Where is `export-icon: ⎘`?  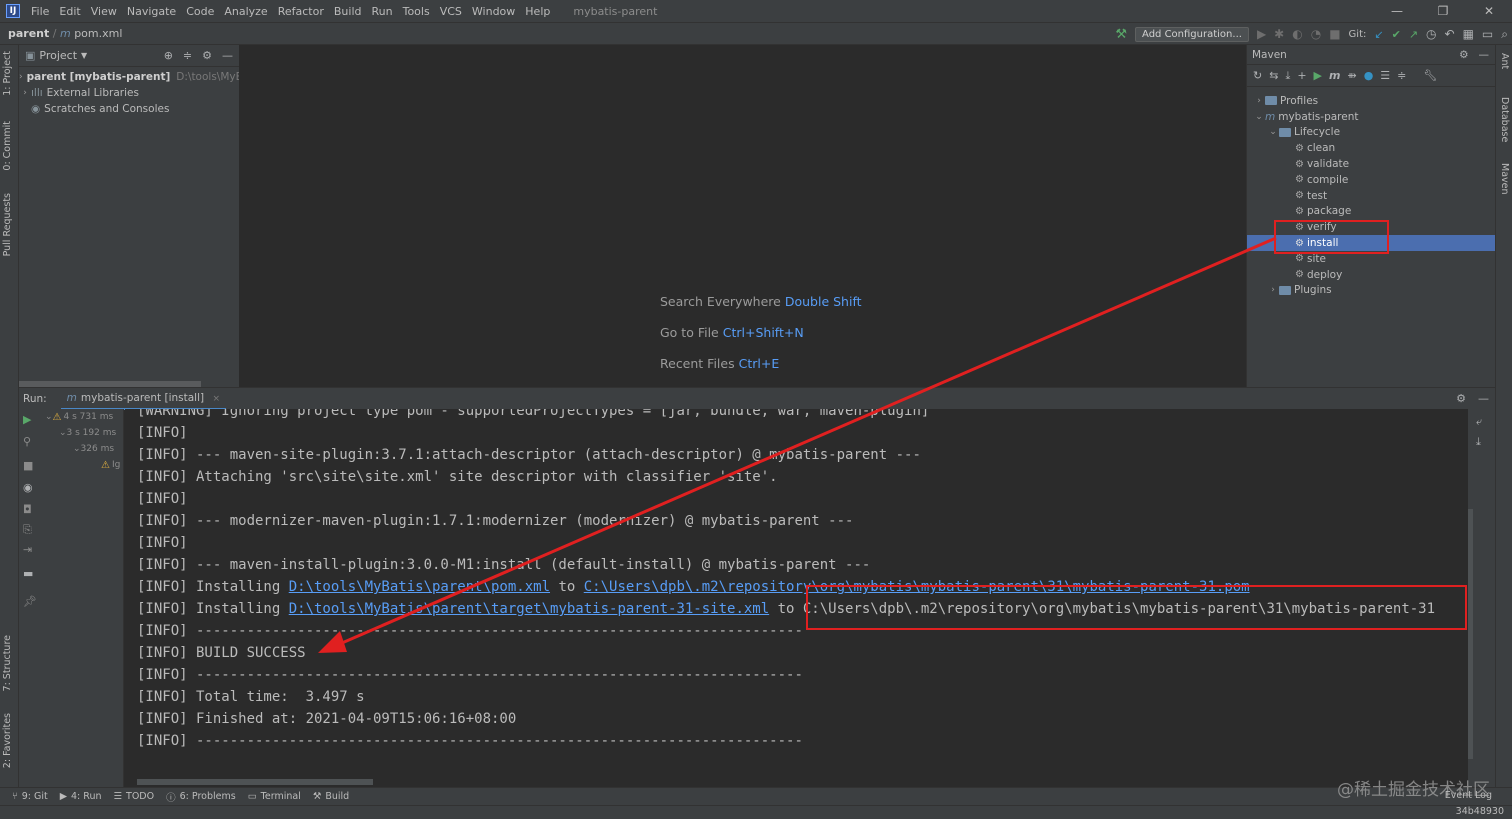
export-icon: ⎘ is located at coordinates (27, 530).